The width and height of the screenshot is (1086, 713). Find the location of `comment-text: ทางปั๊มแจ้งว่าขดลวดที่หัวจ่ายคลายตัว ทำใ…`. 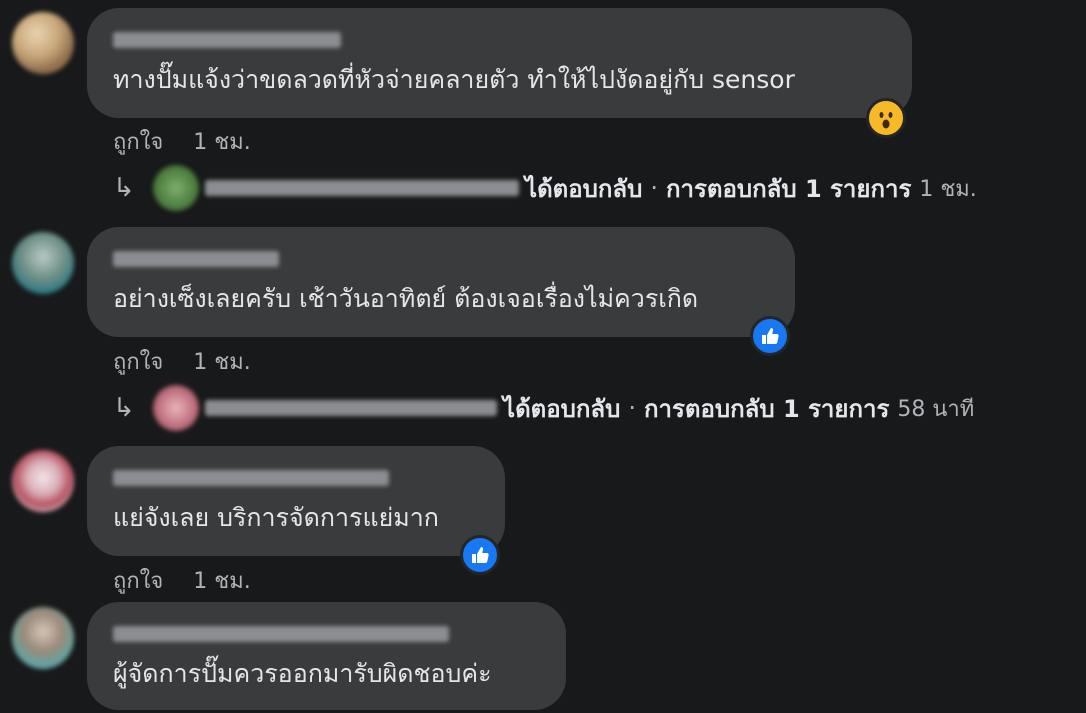

comment-text: ทางปั๊มแจ้งว่าขดลวดที่หัวจ่ายคลายตัว ทำใ… is located at coordinates (454, 79).